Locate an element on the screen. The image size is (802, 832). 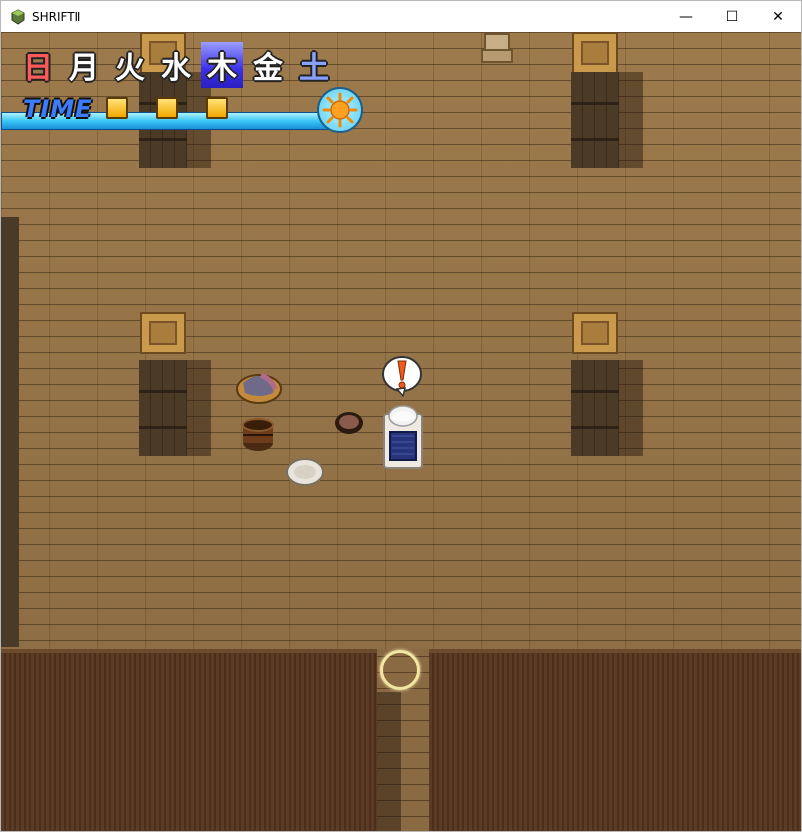
wooden-bucket is located at coordinates (258, 437).